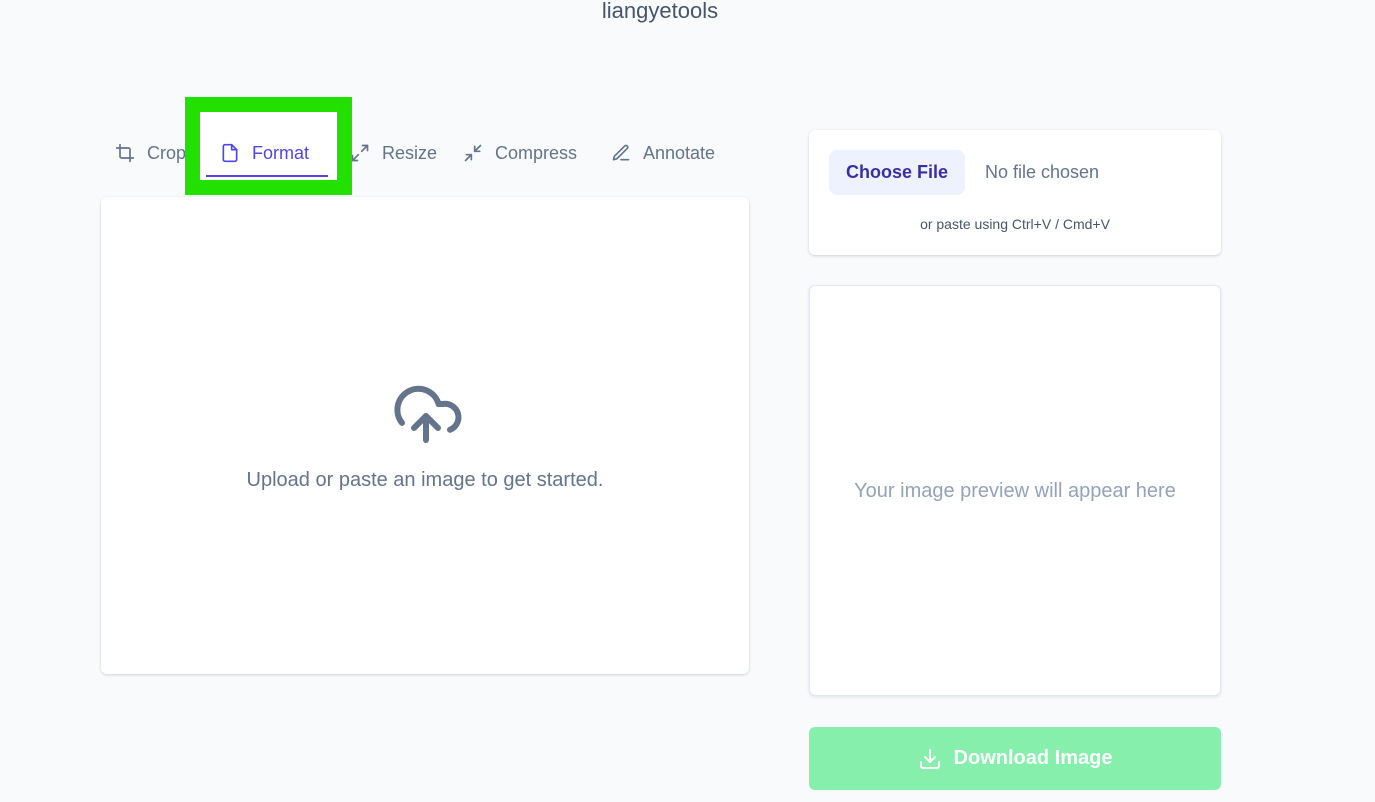 The height and width of the screenshot is (802, 1375). Describe the element at coordinates (473, 153) in the screenshot. I see `compress-icon` at that location.